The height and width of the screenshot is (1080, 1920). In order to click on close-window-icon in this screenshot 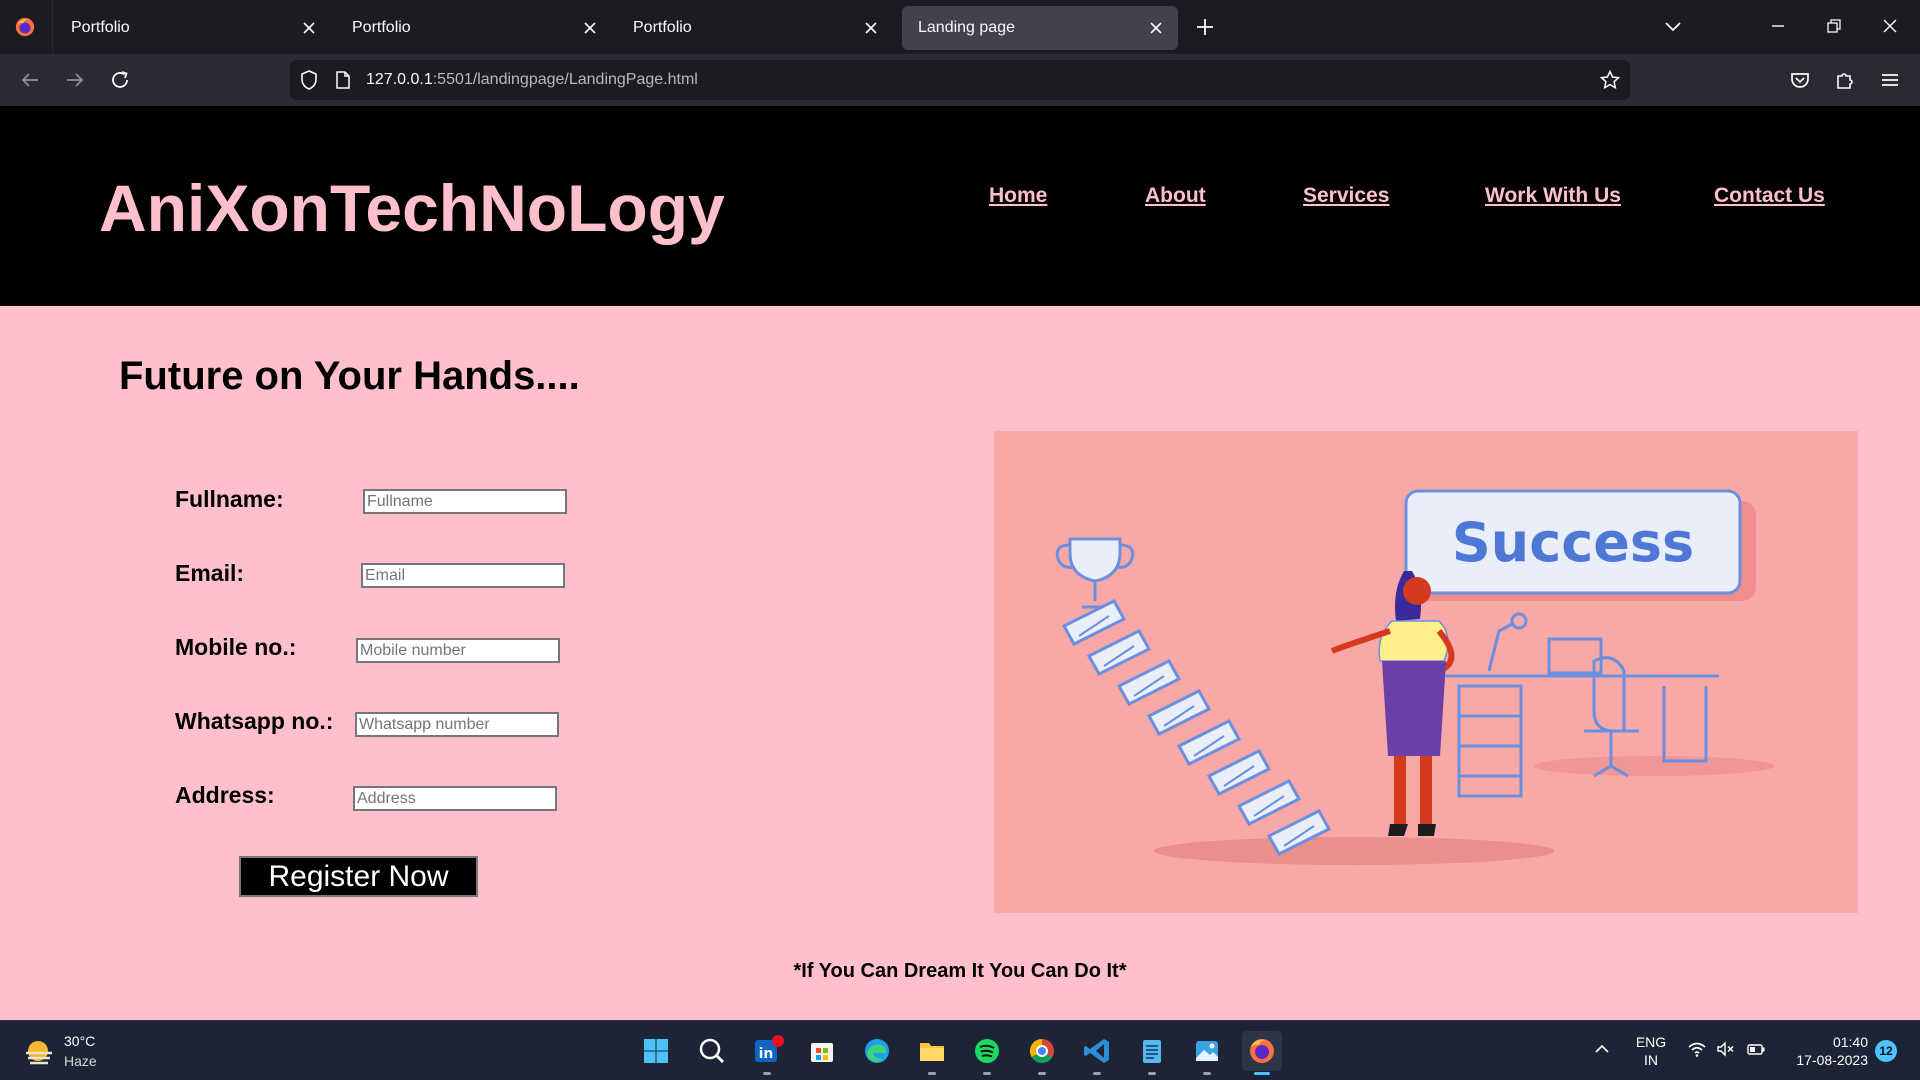, I will do `click(1890, 26)`.